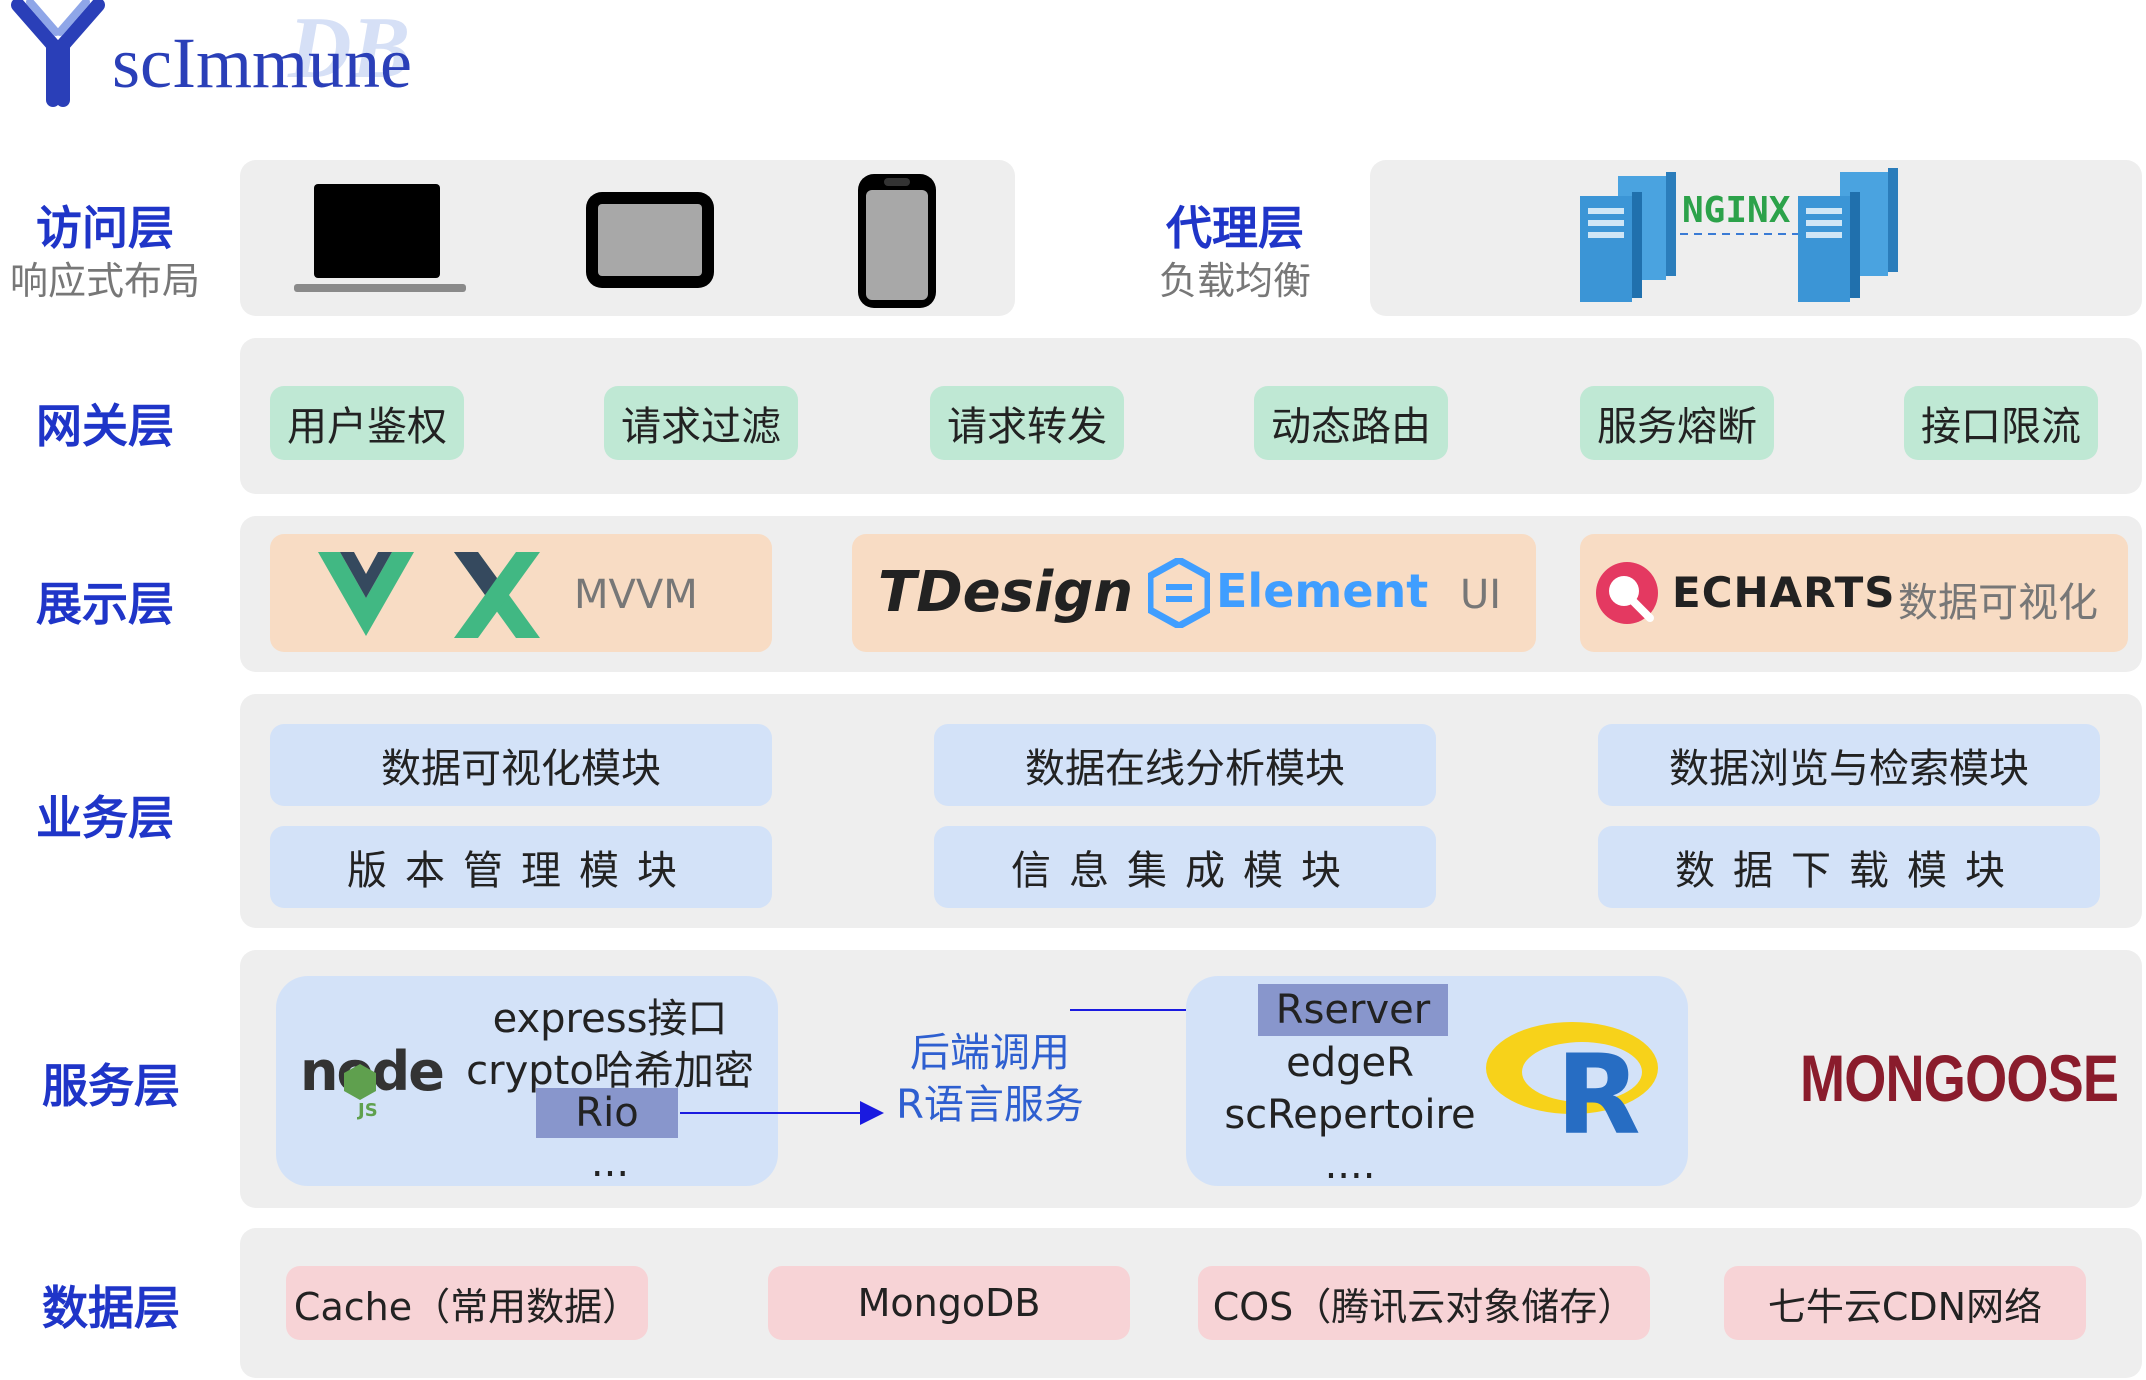 This screenshot has height=1380, width=2146. Describe the element at coordinates (1351, 423) in the screenshot. I see `gateway-item: 动态路由` at that location.